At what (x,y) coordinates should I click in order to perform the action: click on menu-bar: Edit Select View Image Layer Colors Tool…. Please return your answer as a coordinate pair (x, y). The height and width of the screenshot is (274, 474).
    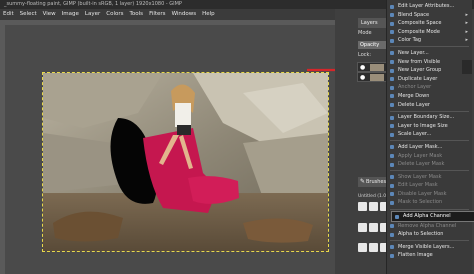
    Looking at the image, I should click on (181, 14).